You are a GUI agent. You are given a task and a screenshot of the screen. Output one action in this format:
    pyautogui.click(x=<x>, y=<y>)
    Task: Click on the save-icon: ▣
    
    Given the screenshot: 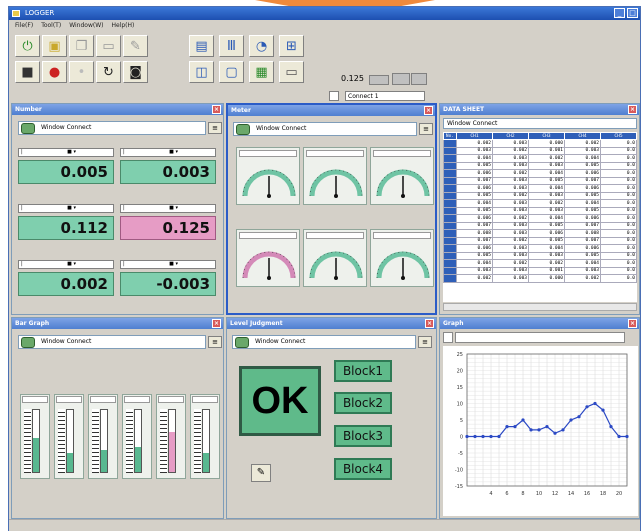 What is the action you would take?
    pyautogui.click(x=54, y=46)
    